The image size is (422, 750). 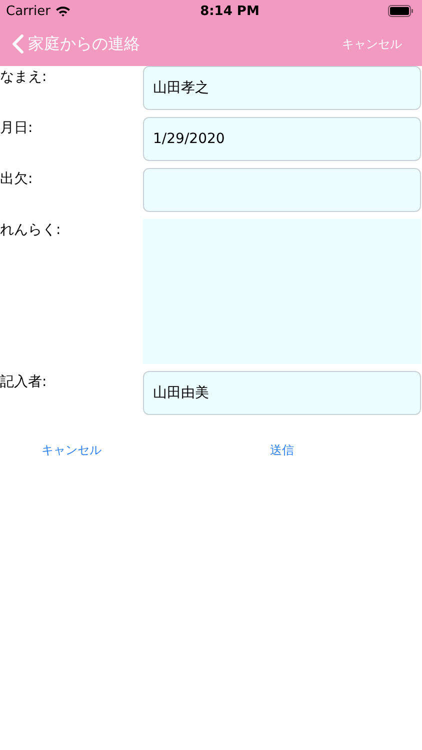 I want to click on action-button: 送信, so click(x=282, y=450).